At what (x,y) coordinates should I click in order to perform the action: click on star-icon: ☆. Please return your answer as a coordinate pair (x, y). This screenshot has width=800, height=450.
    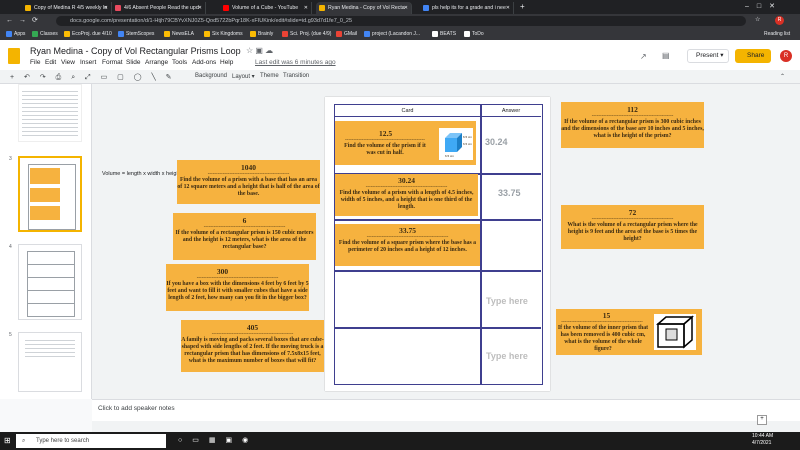
    Looking at the image, I should click on (757, 19).